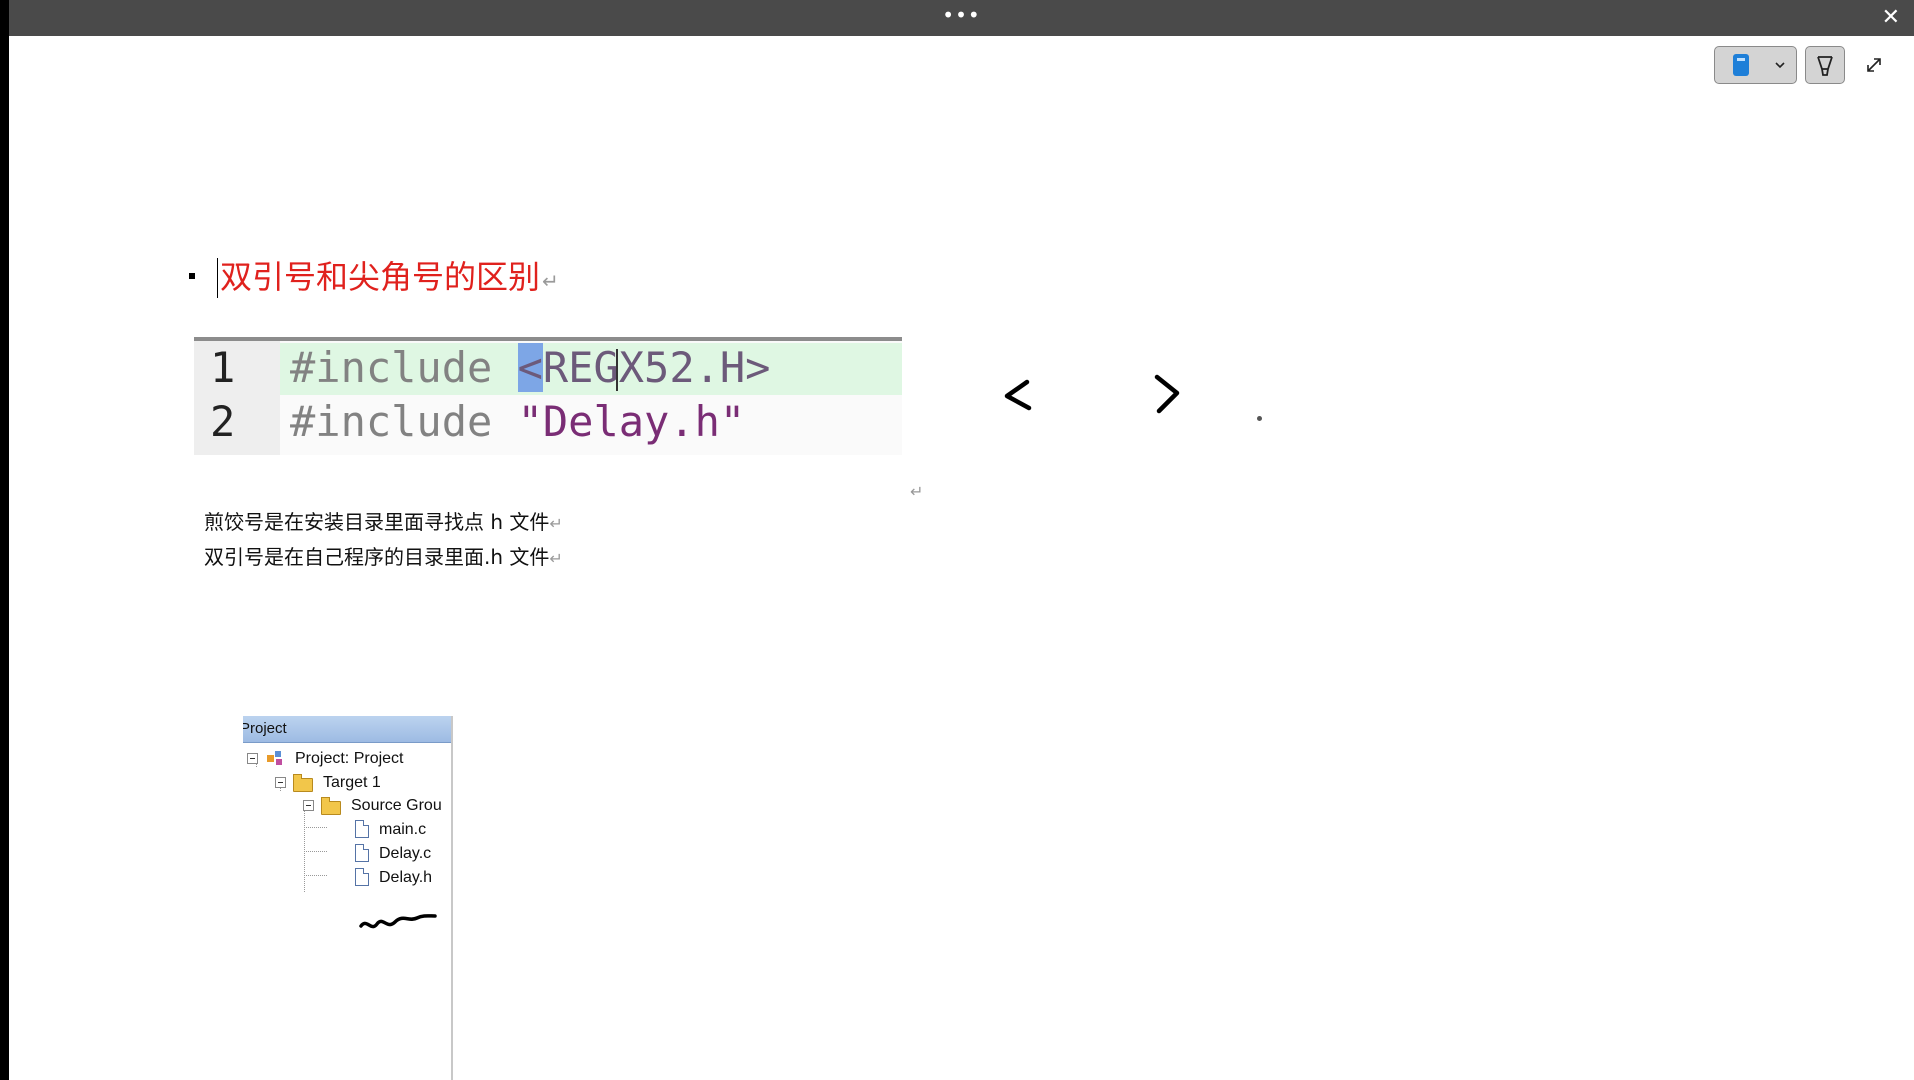  Describe the element at coordinates (405, 853) in the screenshot. I see `tree-item-label: Delay.c` at that location.